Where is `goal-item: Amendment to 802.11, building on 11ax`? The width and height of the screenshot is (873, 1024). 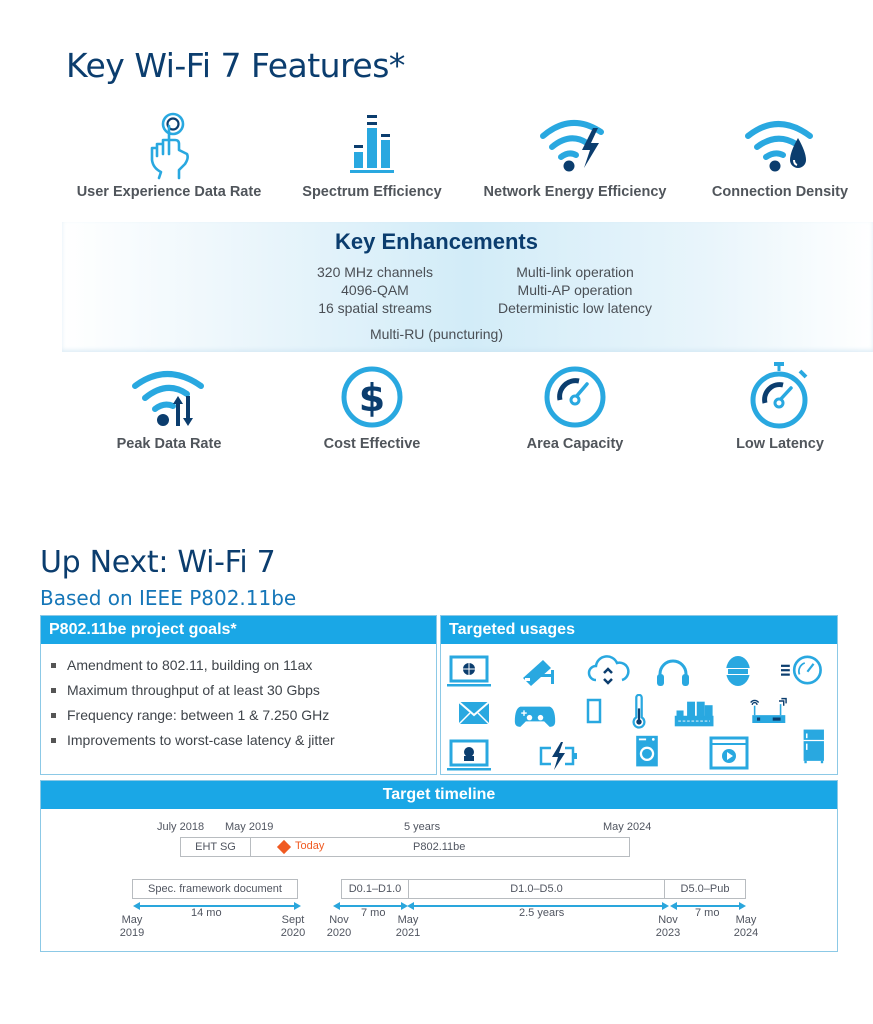 goal-item: Amendment to 802.11, building on 11ax is located at coordinates (242, 665).